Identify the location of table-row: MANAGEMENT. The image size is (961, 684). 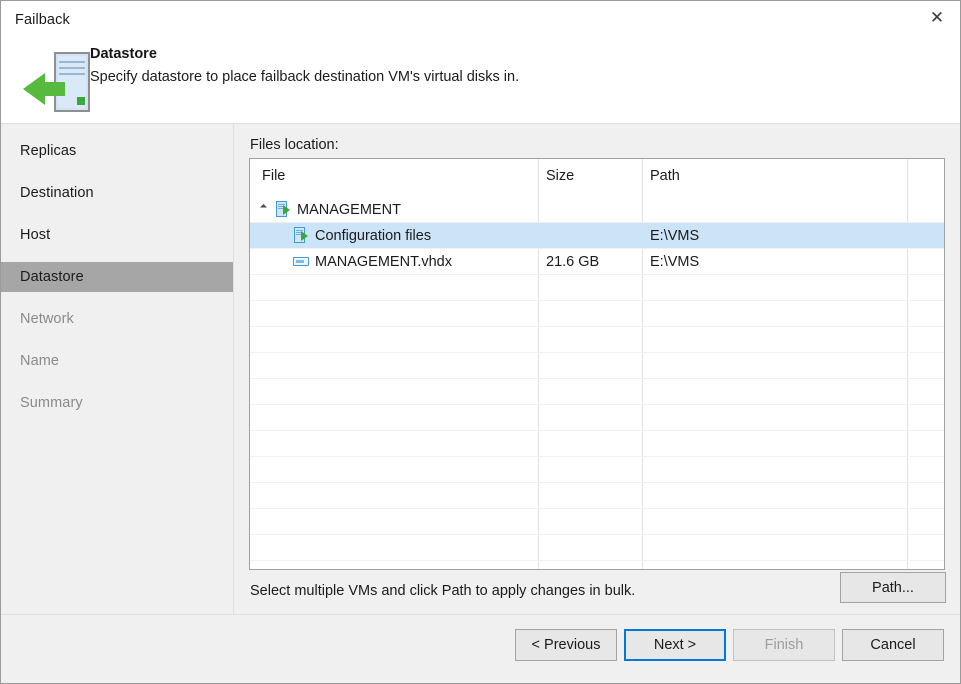
(597, 210).